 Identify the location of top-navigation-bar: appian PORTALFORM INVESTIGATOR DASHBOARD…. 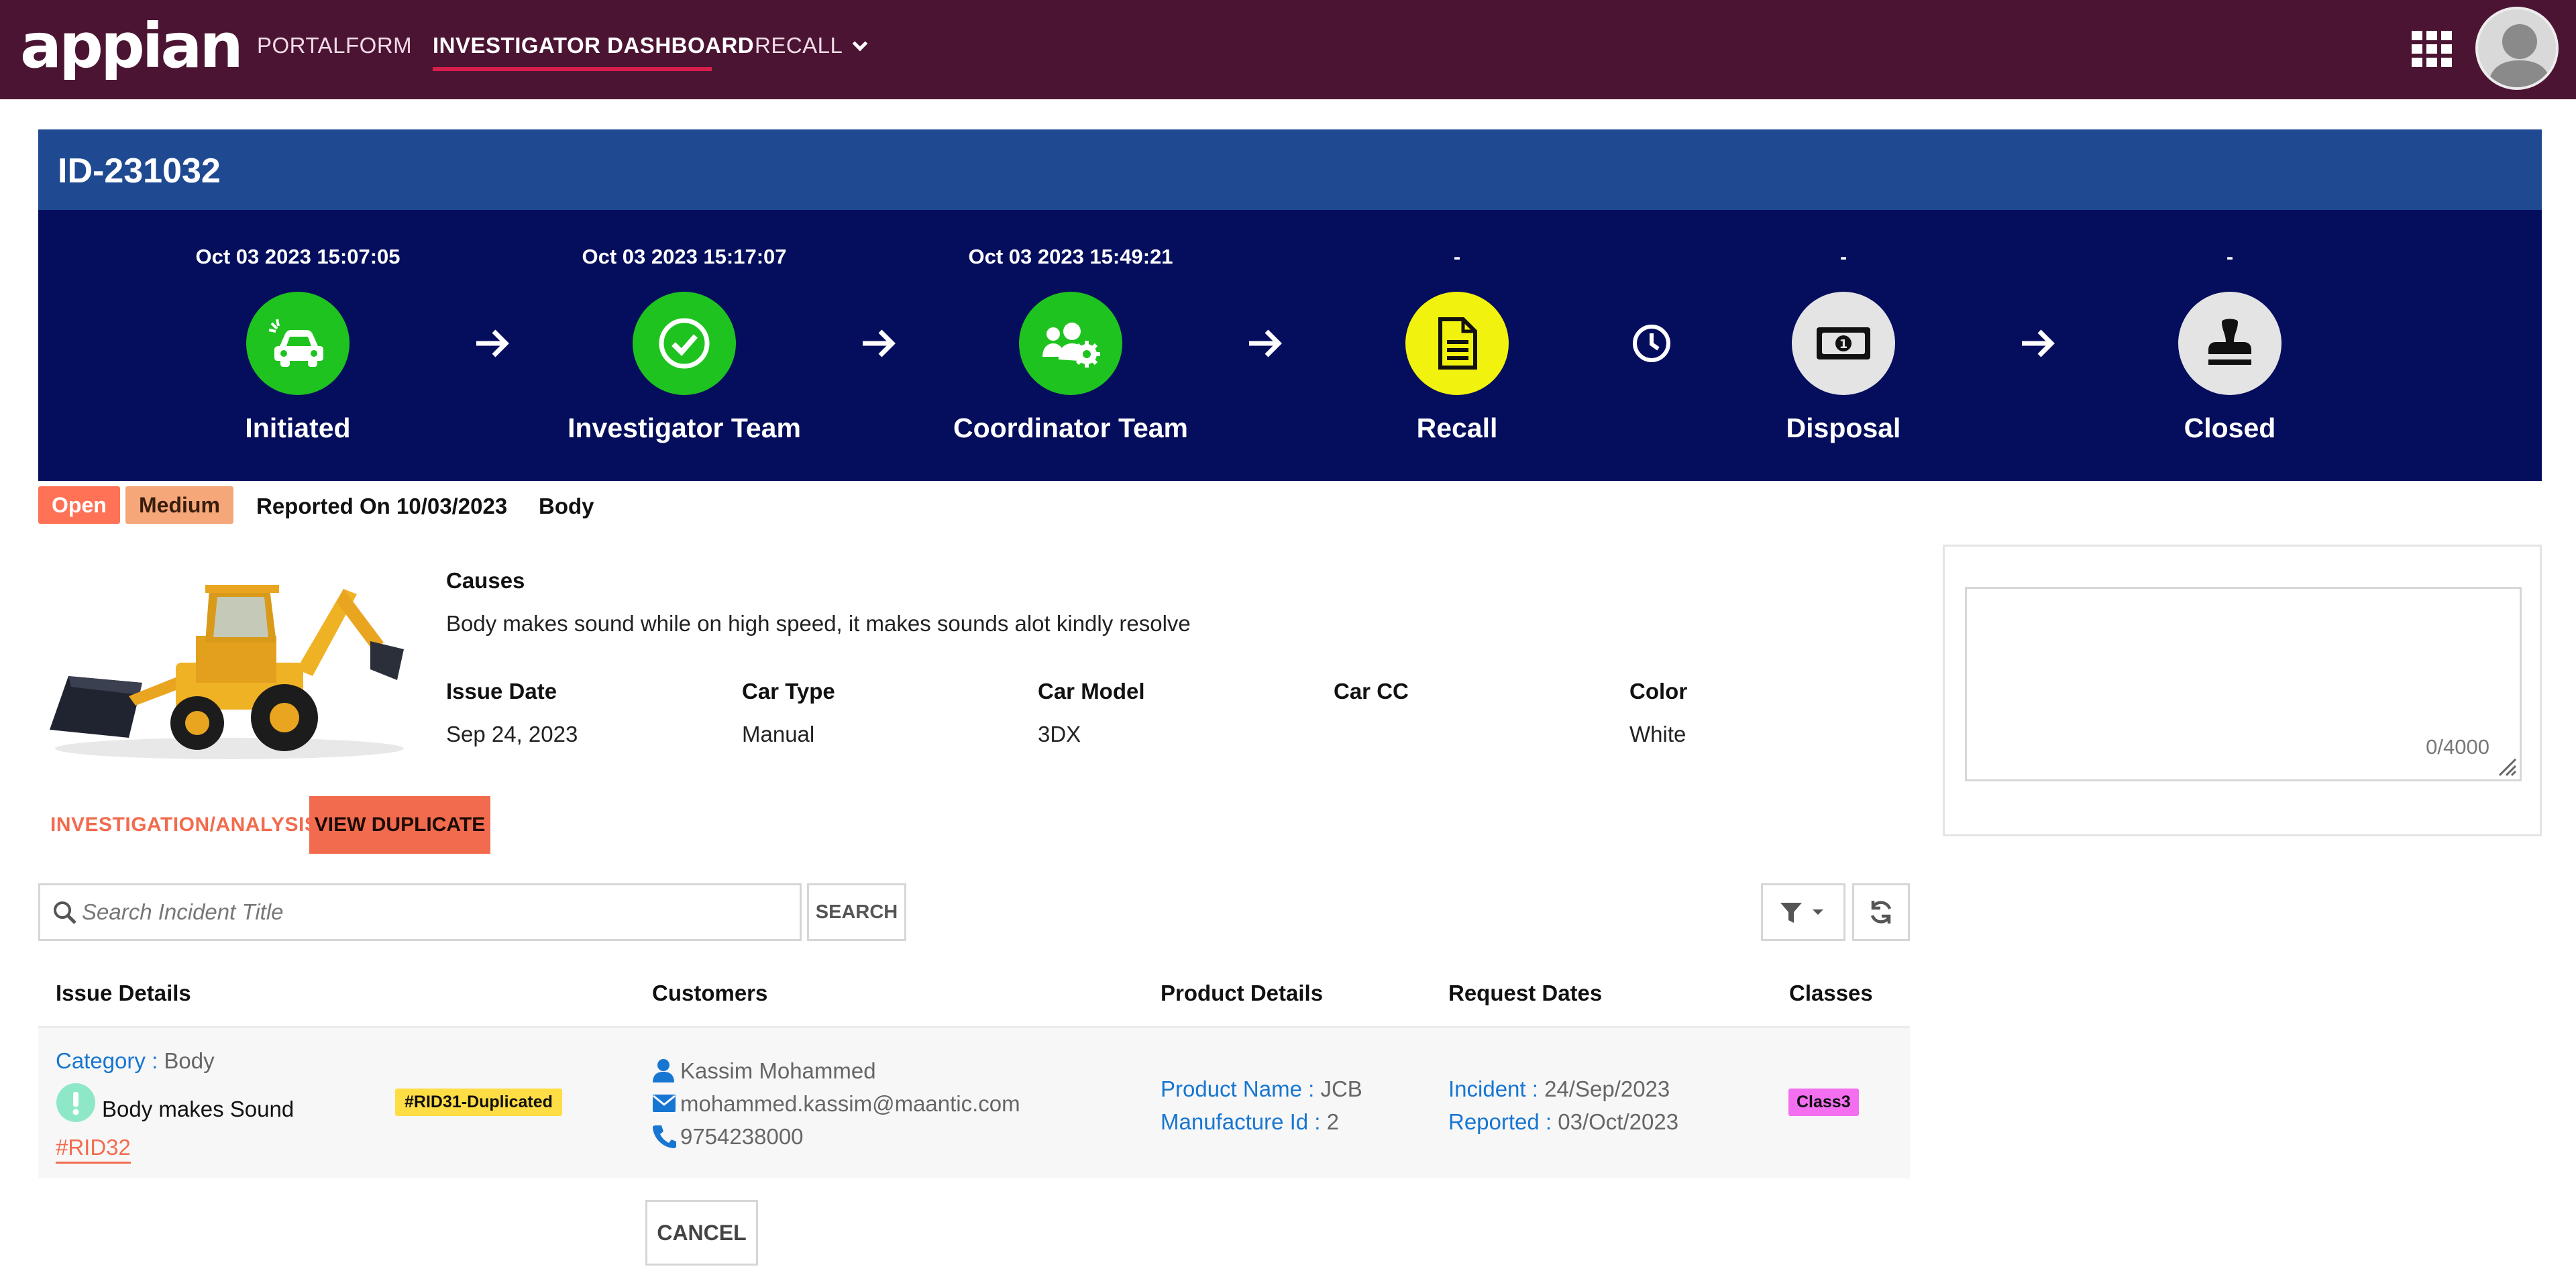
(1288, 50).